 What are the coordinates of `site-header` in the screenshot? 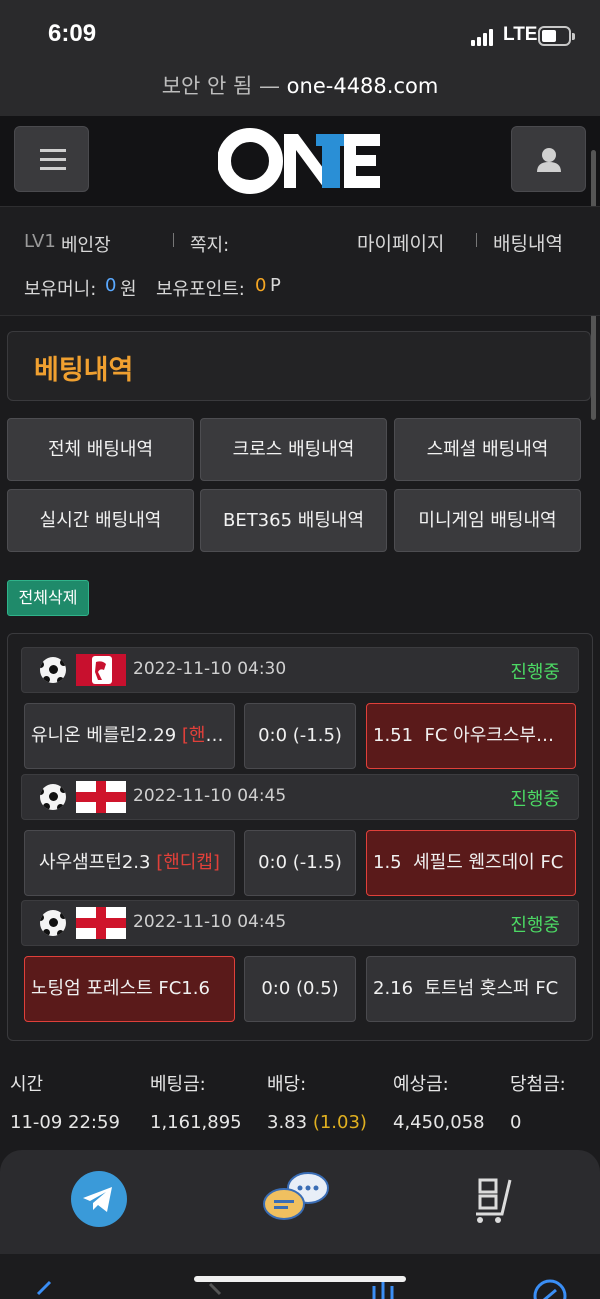 It's located at (300, 161).